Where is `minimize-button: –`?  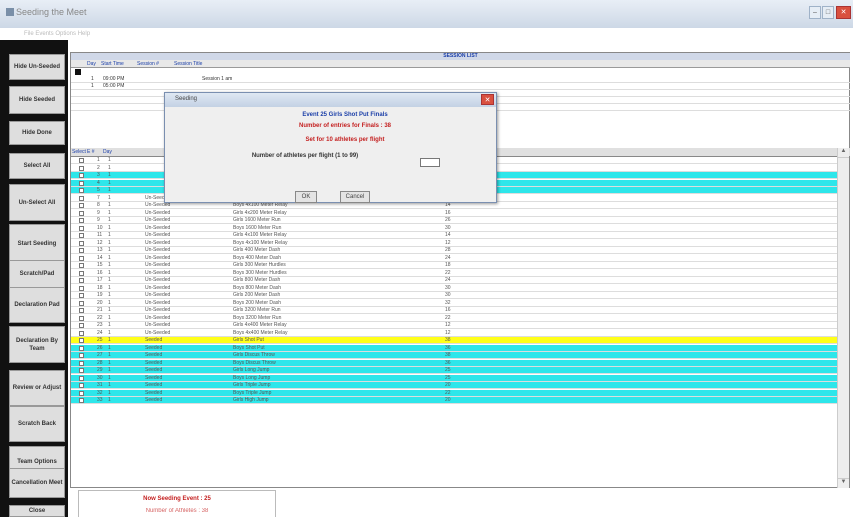 minimize-button: – is located at coordinates (815, 12).